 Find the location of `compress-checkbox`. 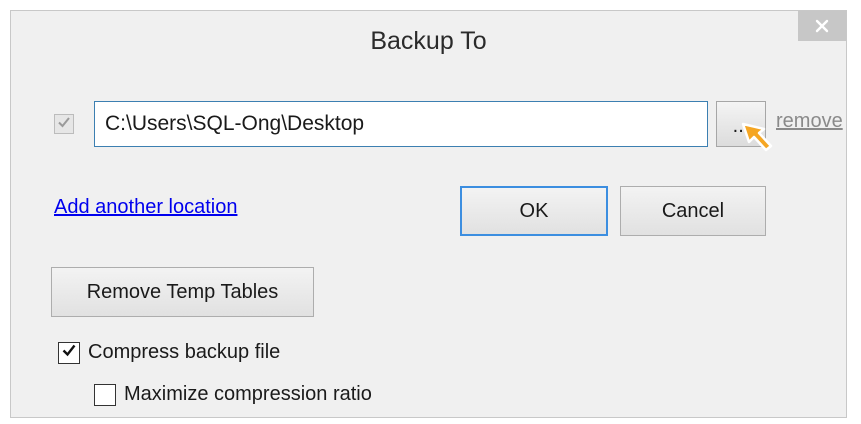

compress-checkbox is located at coordinates (69, 352).